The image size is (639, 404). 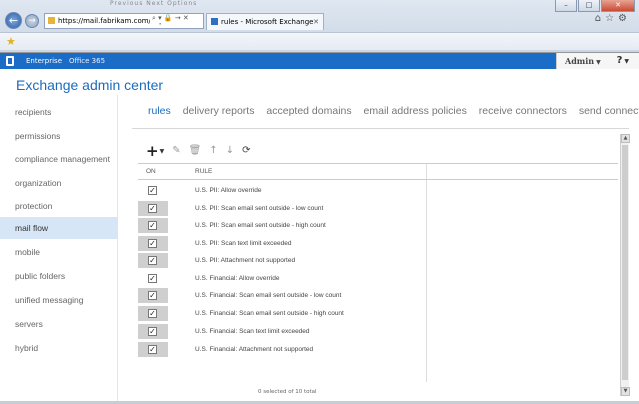 What do you see at coordinates (59, 183) in the screenshot?
I see `sidebar-item-organization: organization` at bounding box center [59, 183].